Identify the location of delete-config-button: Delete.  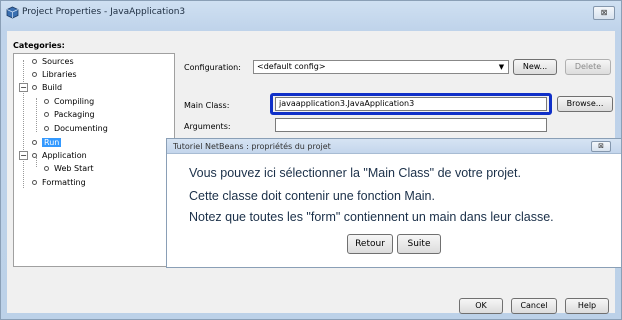
(588, 67).